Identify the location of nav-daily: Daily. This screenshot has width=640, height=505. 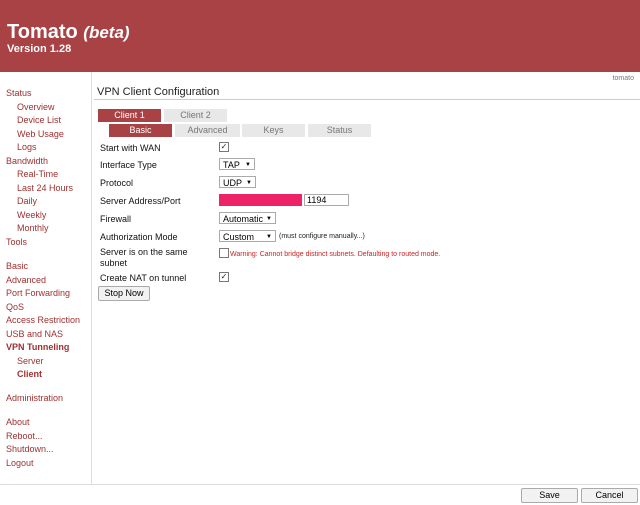
(27, 201).